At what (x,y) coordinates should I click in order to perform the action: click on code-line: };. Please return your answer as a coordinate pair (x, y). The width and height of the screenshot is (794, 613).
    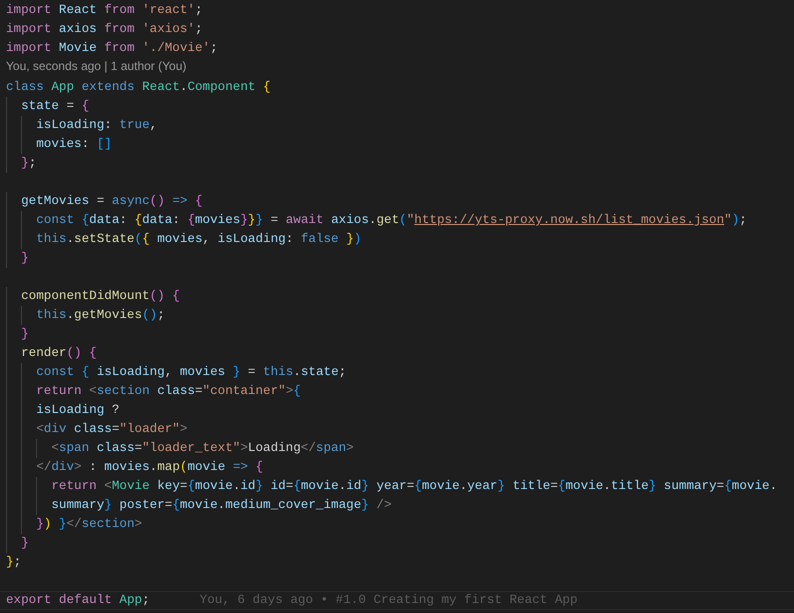
    Looking at the image, I should click on (14, 562).